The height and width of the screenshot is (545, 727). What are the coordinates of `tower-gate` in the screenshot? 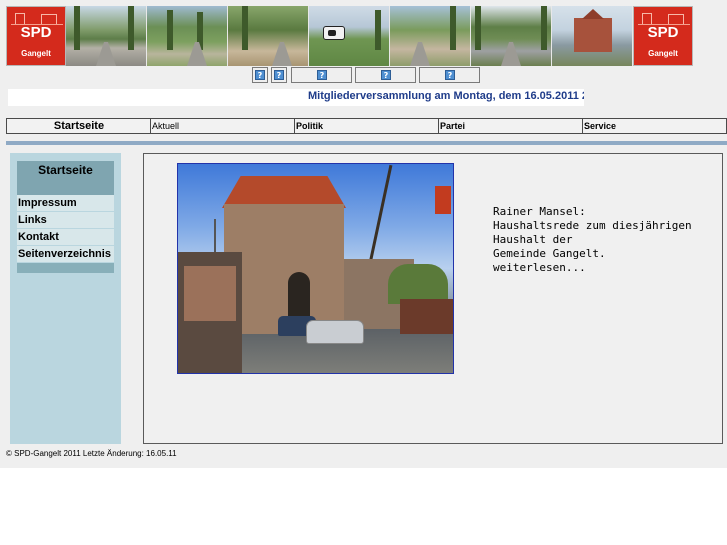 It's located at (299, 297).